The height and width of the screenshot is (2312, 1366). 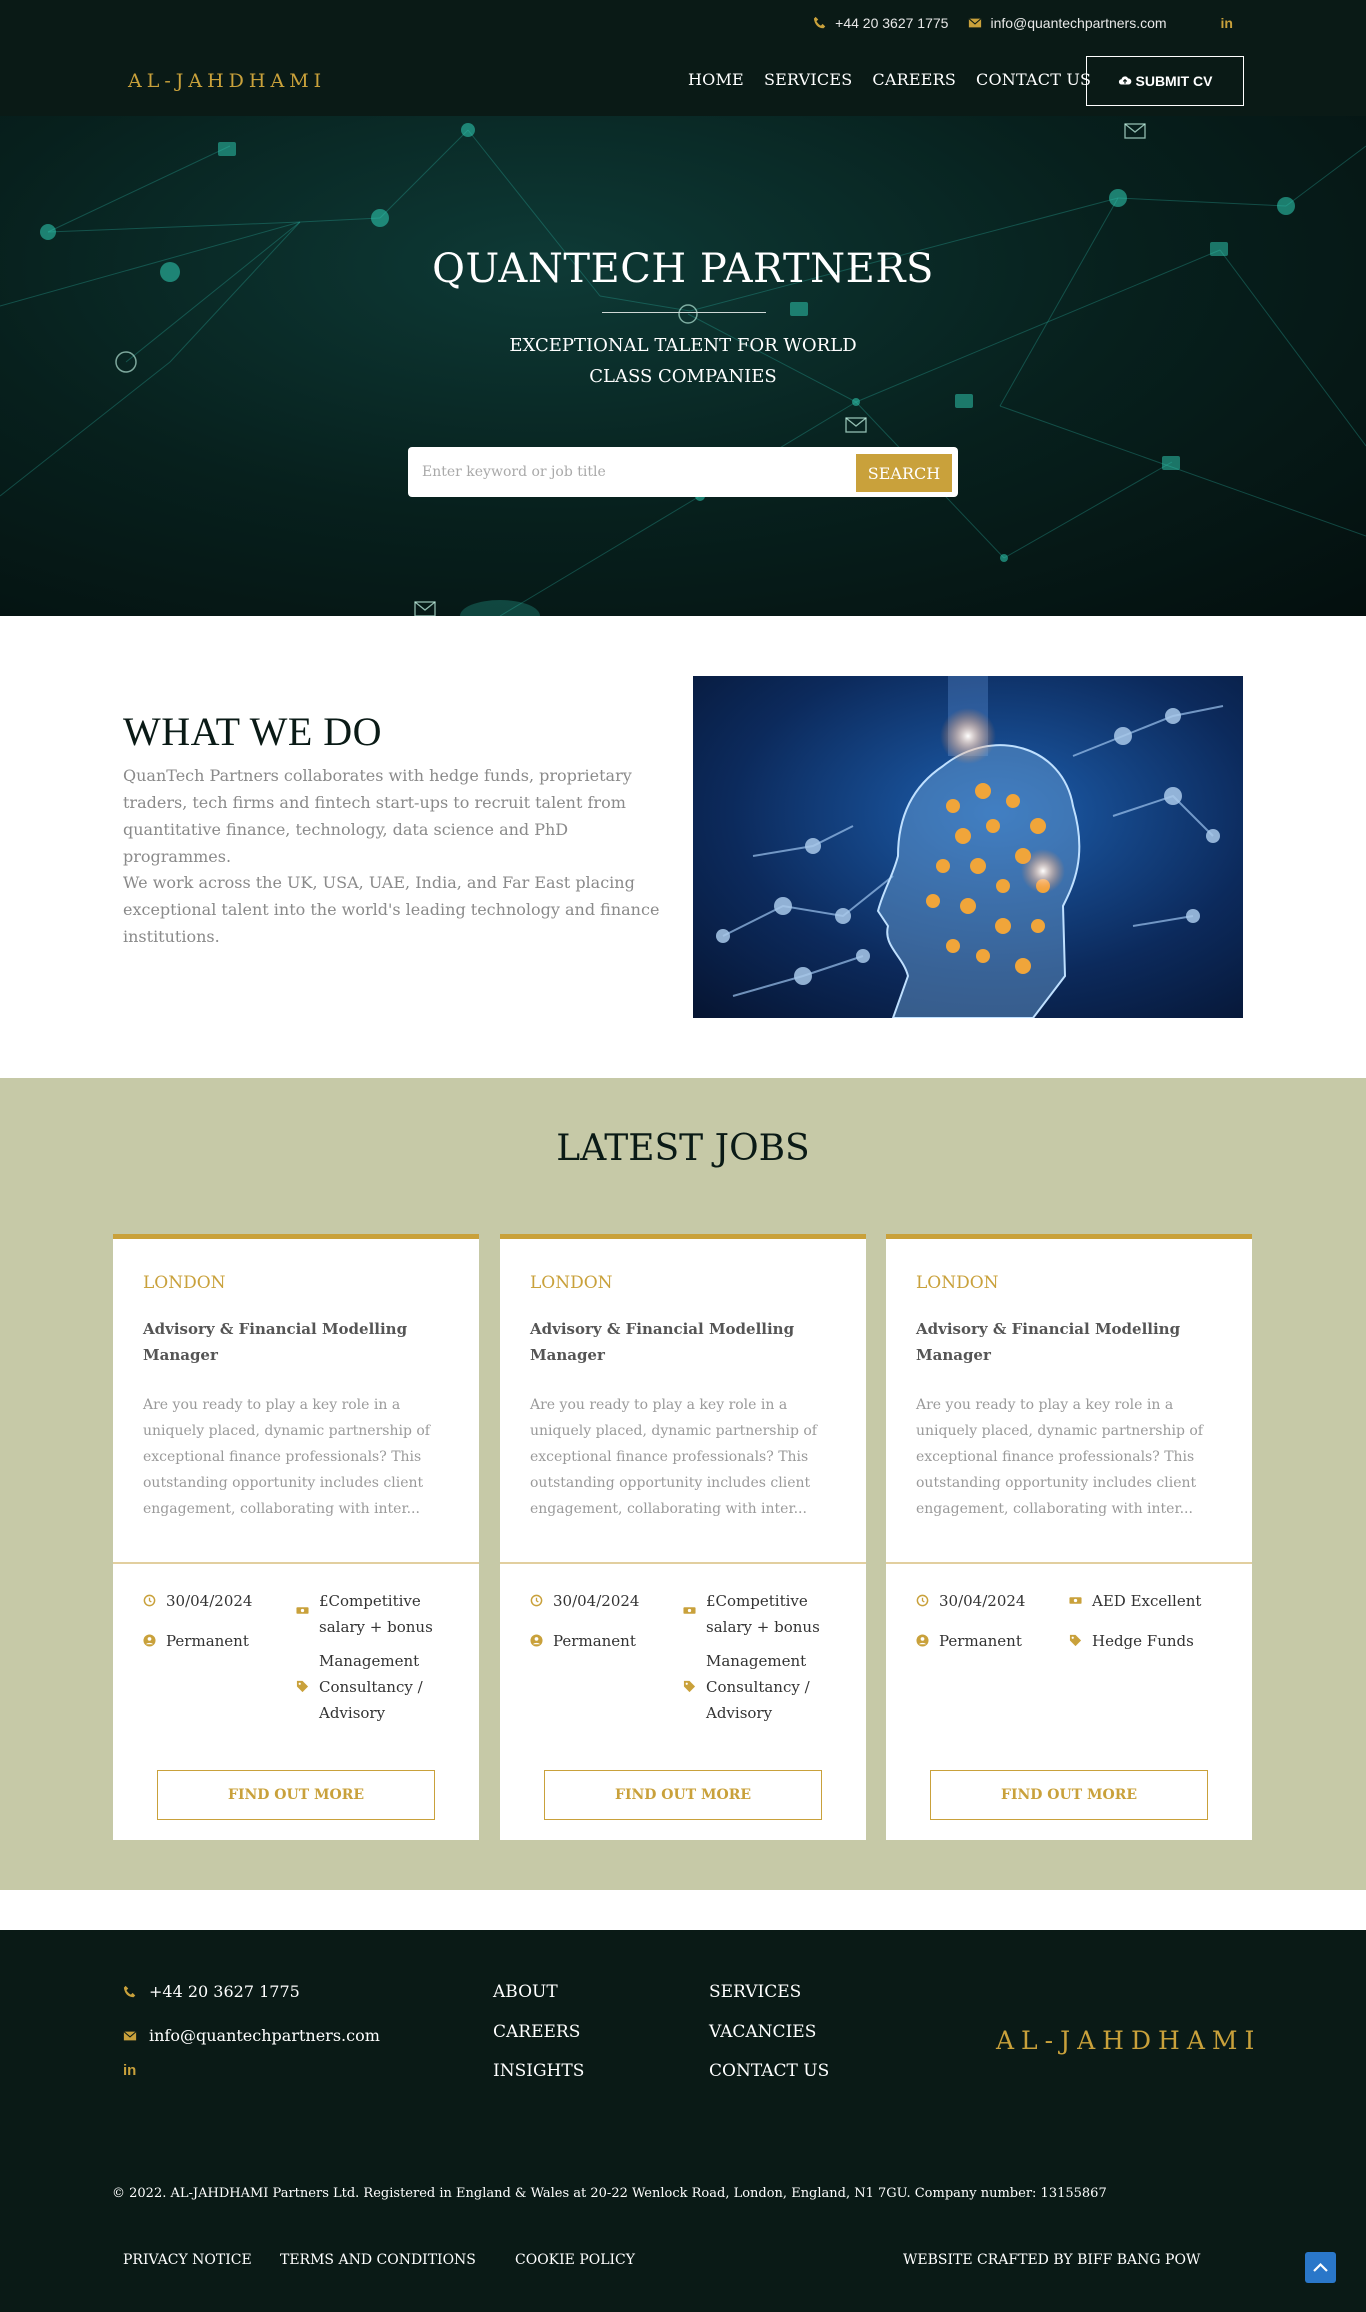 I want to click on scroll-to-top-button, so click(x=1320, y=2267).